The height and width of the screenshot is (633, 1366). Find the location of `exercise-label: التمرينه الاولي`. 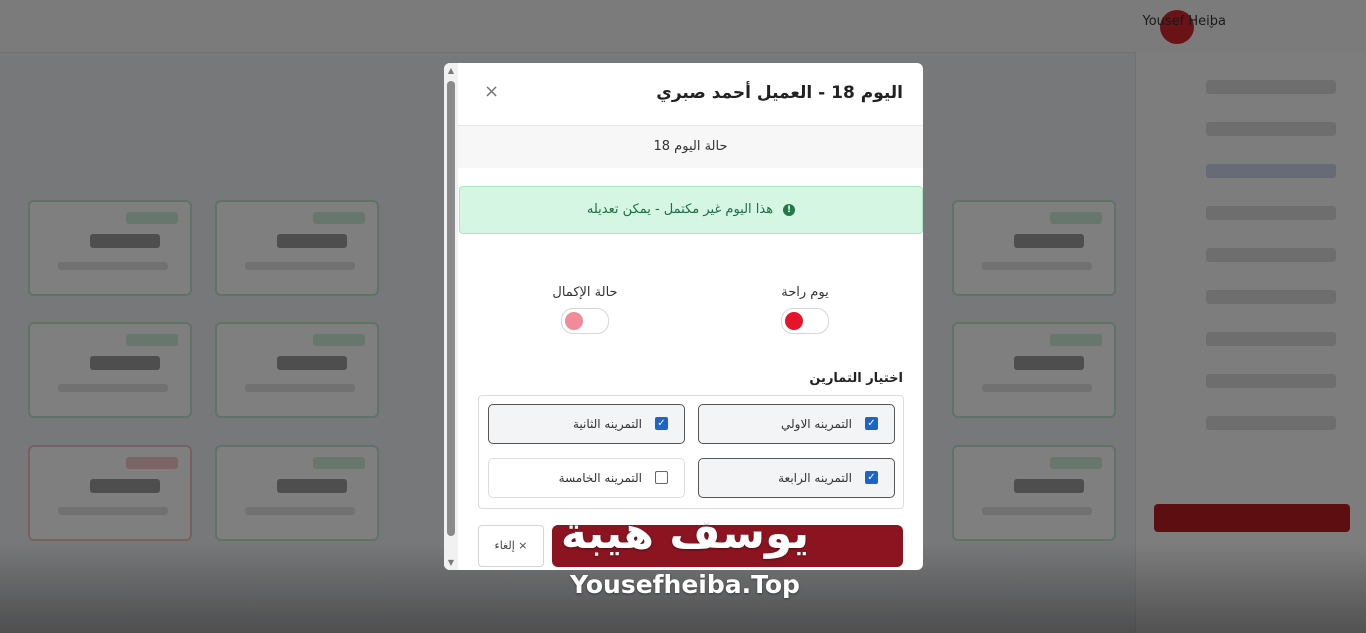

exercise-label: التمرينه الاولي is located at coordinates (816, 424).